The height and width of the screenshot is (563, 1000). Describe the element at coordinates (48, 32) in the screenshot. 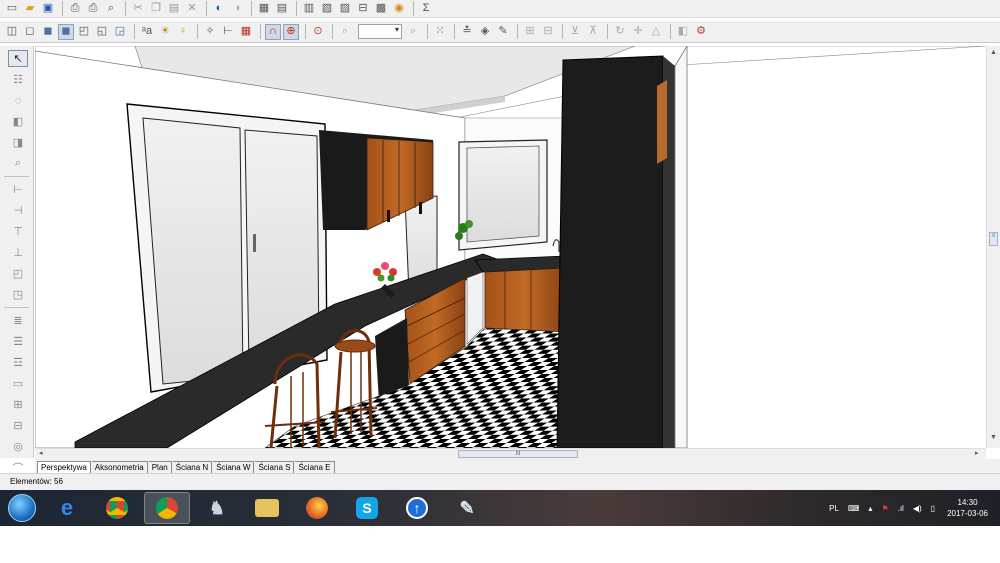

I see `shaded-icon: ◼` at that location.